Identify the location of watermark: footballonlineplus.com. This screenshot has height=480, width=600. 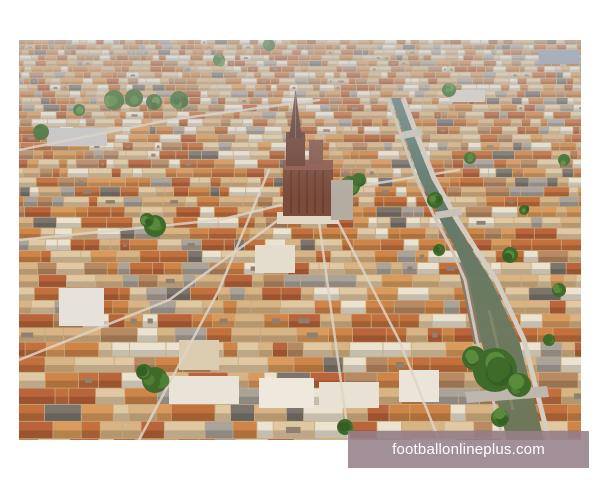
(468, 449).